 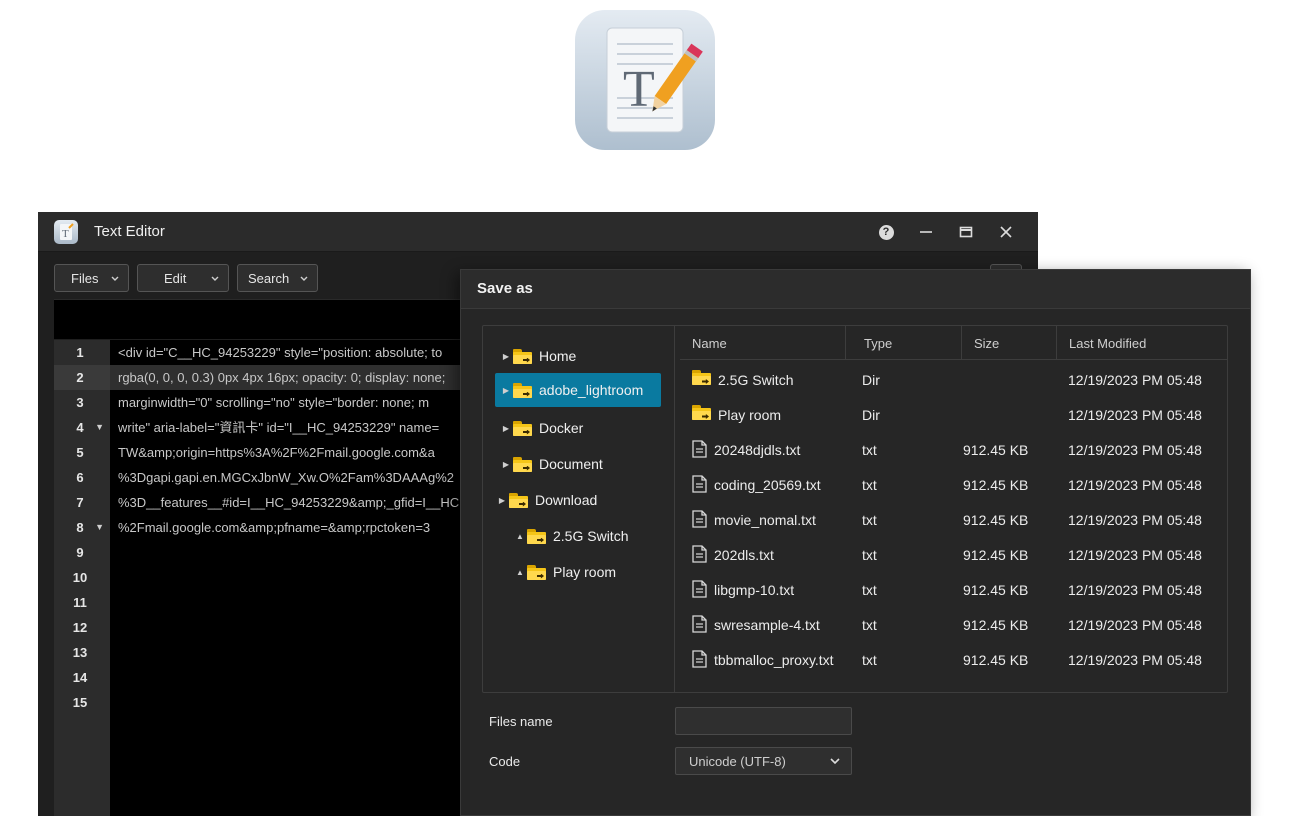 I want to click on tree-item-home: ▶ Home, so click(x=583, y=356).